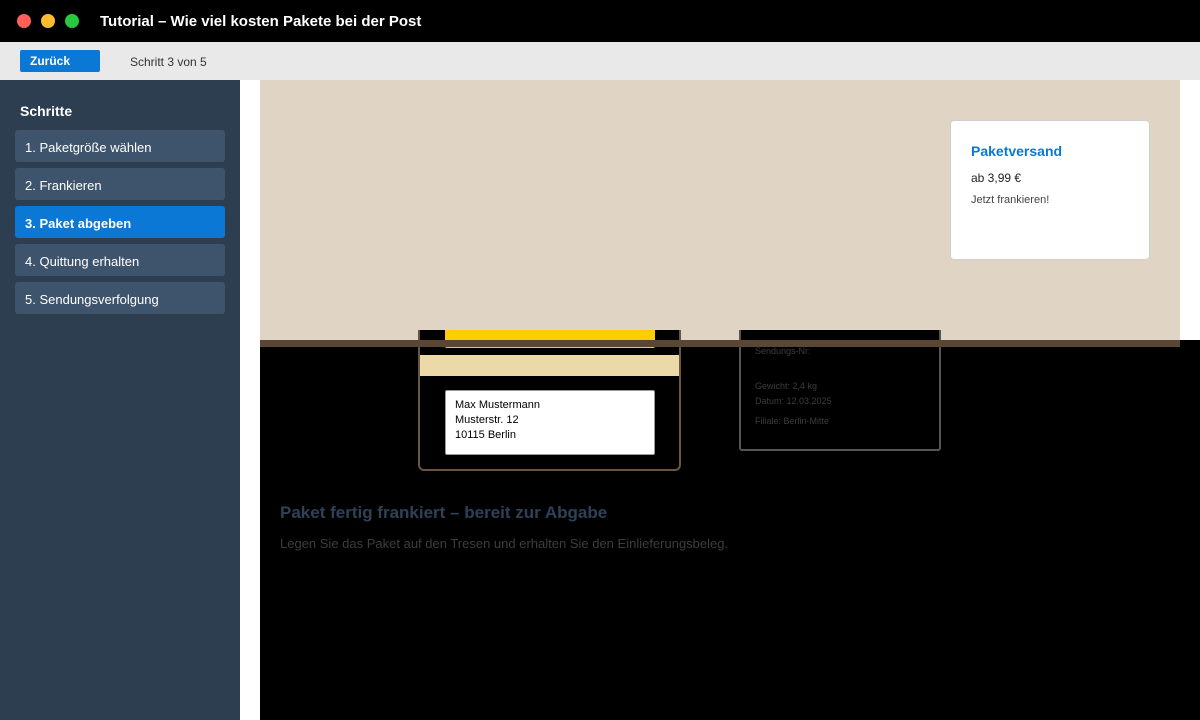  Describe the element at coordinates (497, 405) in the screenshot. I see `address-name: Max Mustermann` at that location.